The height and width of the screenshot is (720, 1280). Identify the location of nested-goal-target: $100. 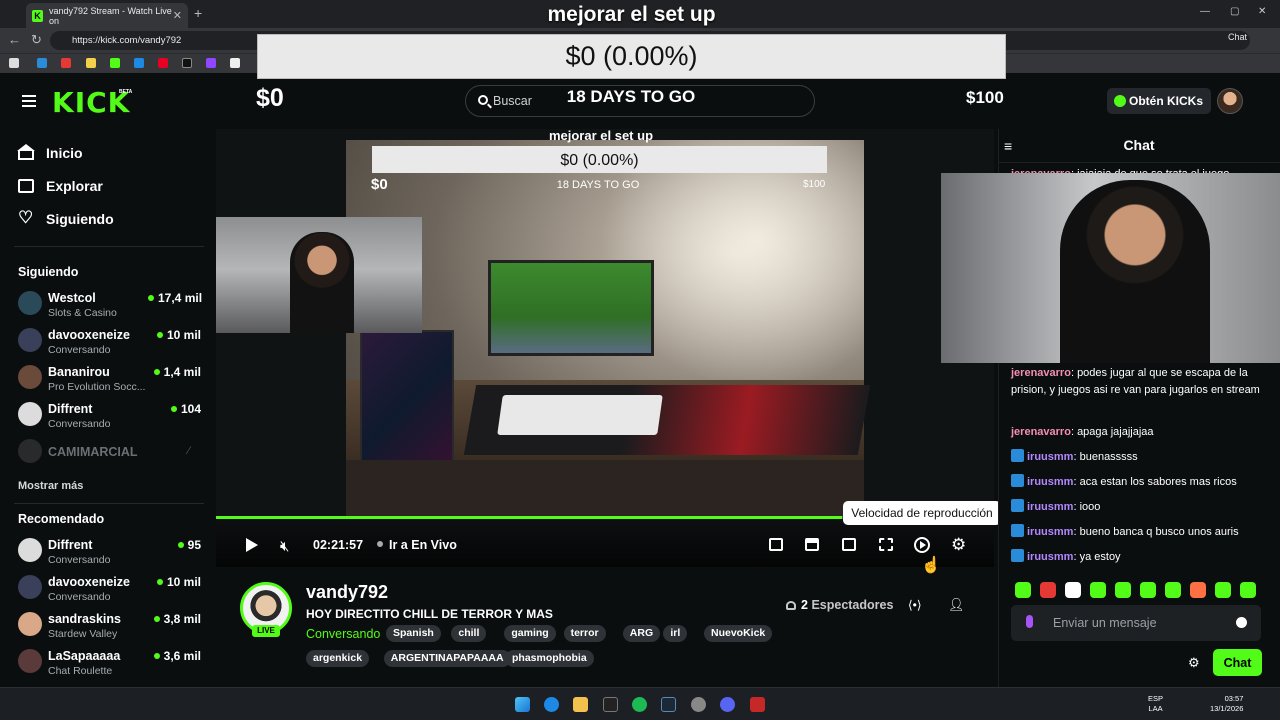
(814, 184).